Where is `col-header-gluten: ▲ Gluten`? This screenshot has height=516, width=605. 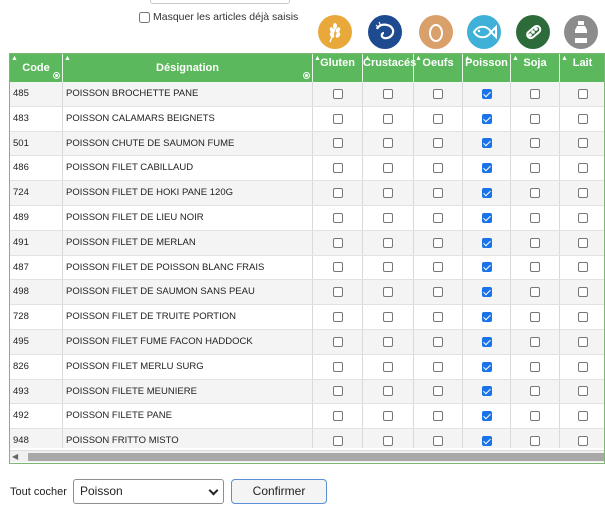 col-header-gluten: ▲ Gluten is located at coordinates (338, 68).